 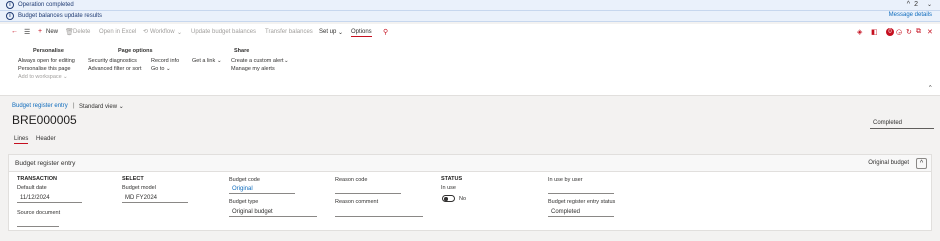 I want to click on open-new-window-icon: ⧉, so click(x=918, y=32).